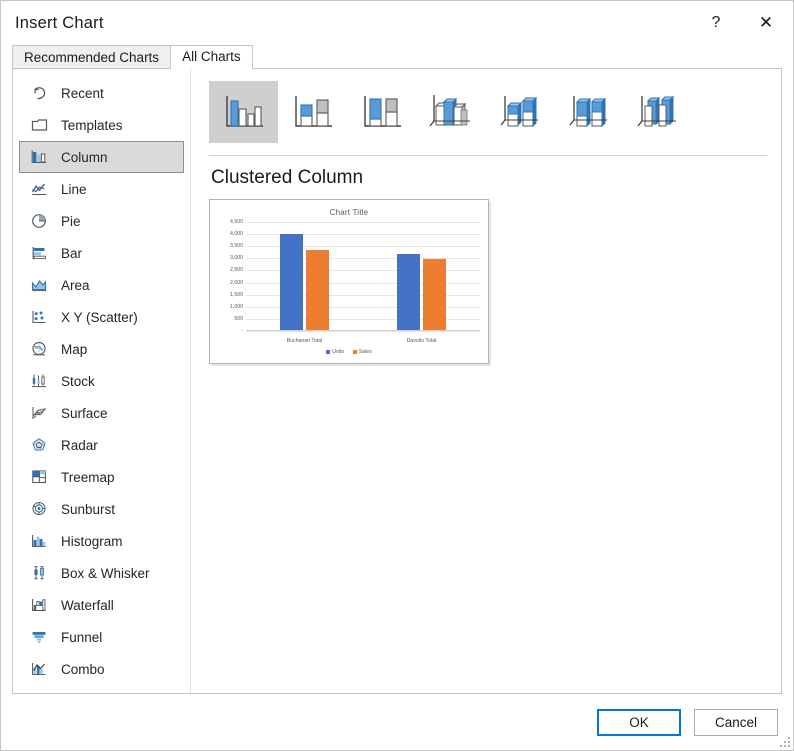  Describe the element at coordinates (84, 413) in the screenshot. I see `sidebar-item-label: Surface` at that location.